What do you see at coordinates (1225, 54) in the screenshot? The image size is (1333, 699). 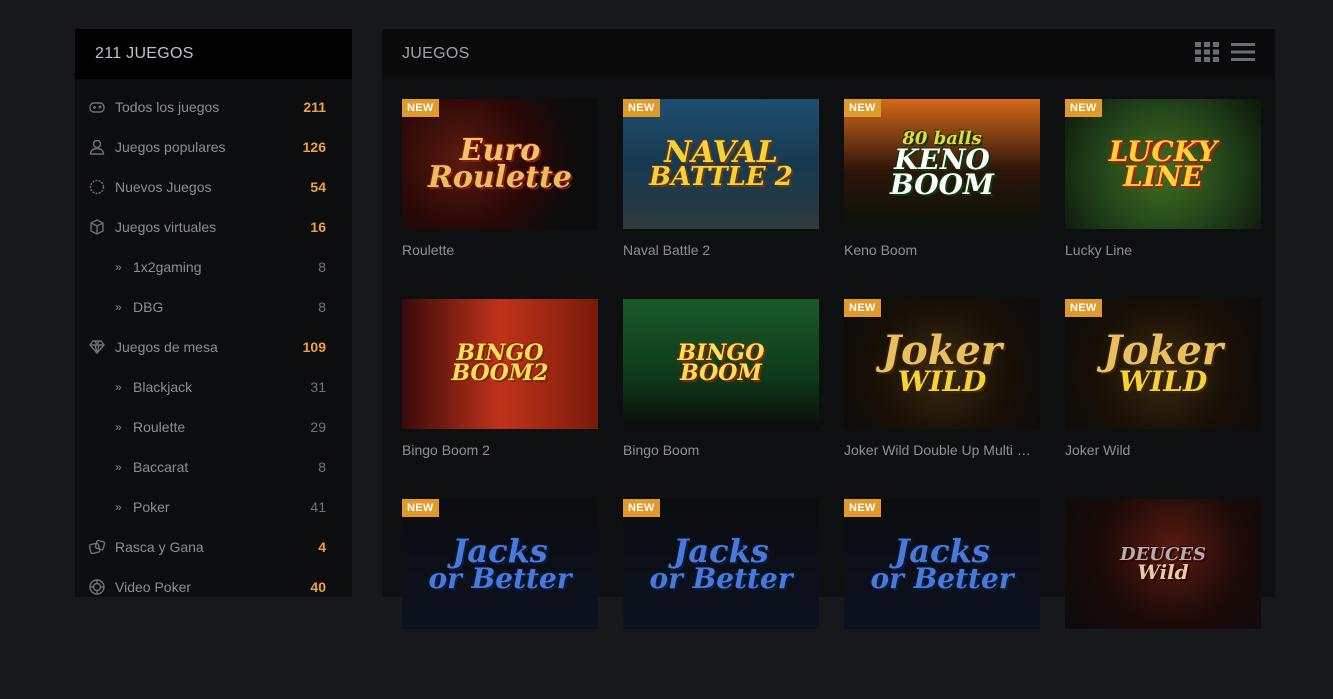 I see `view-toggles` at bounding box center [1225, 54].